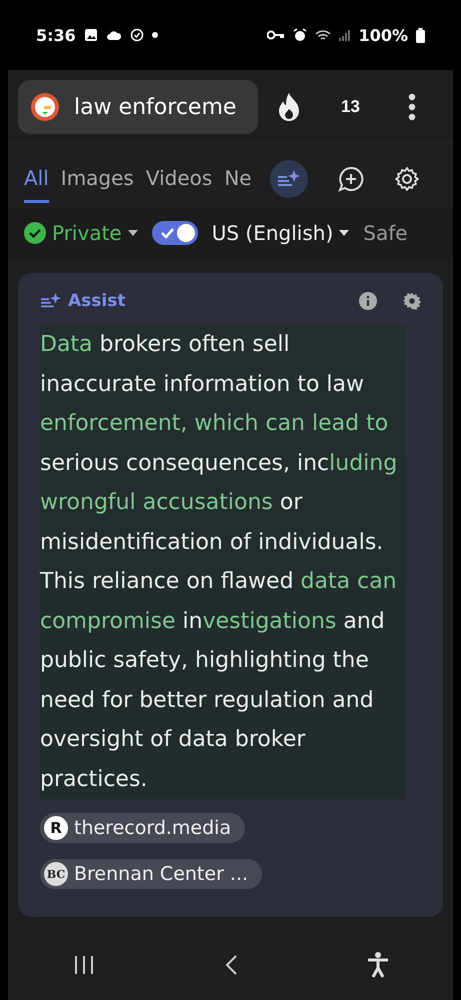  What do you see at coordinates (420, 35) in the screenshot?
I see `battery-icon` at bounding box center [420, 35].